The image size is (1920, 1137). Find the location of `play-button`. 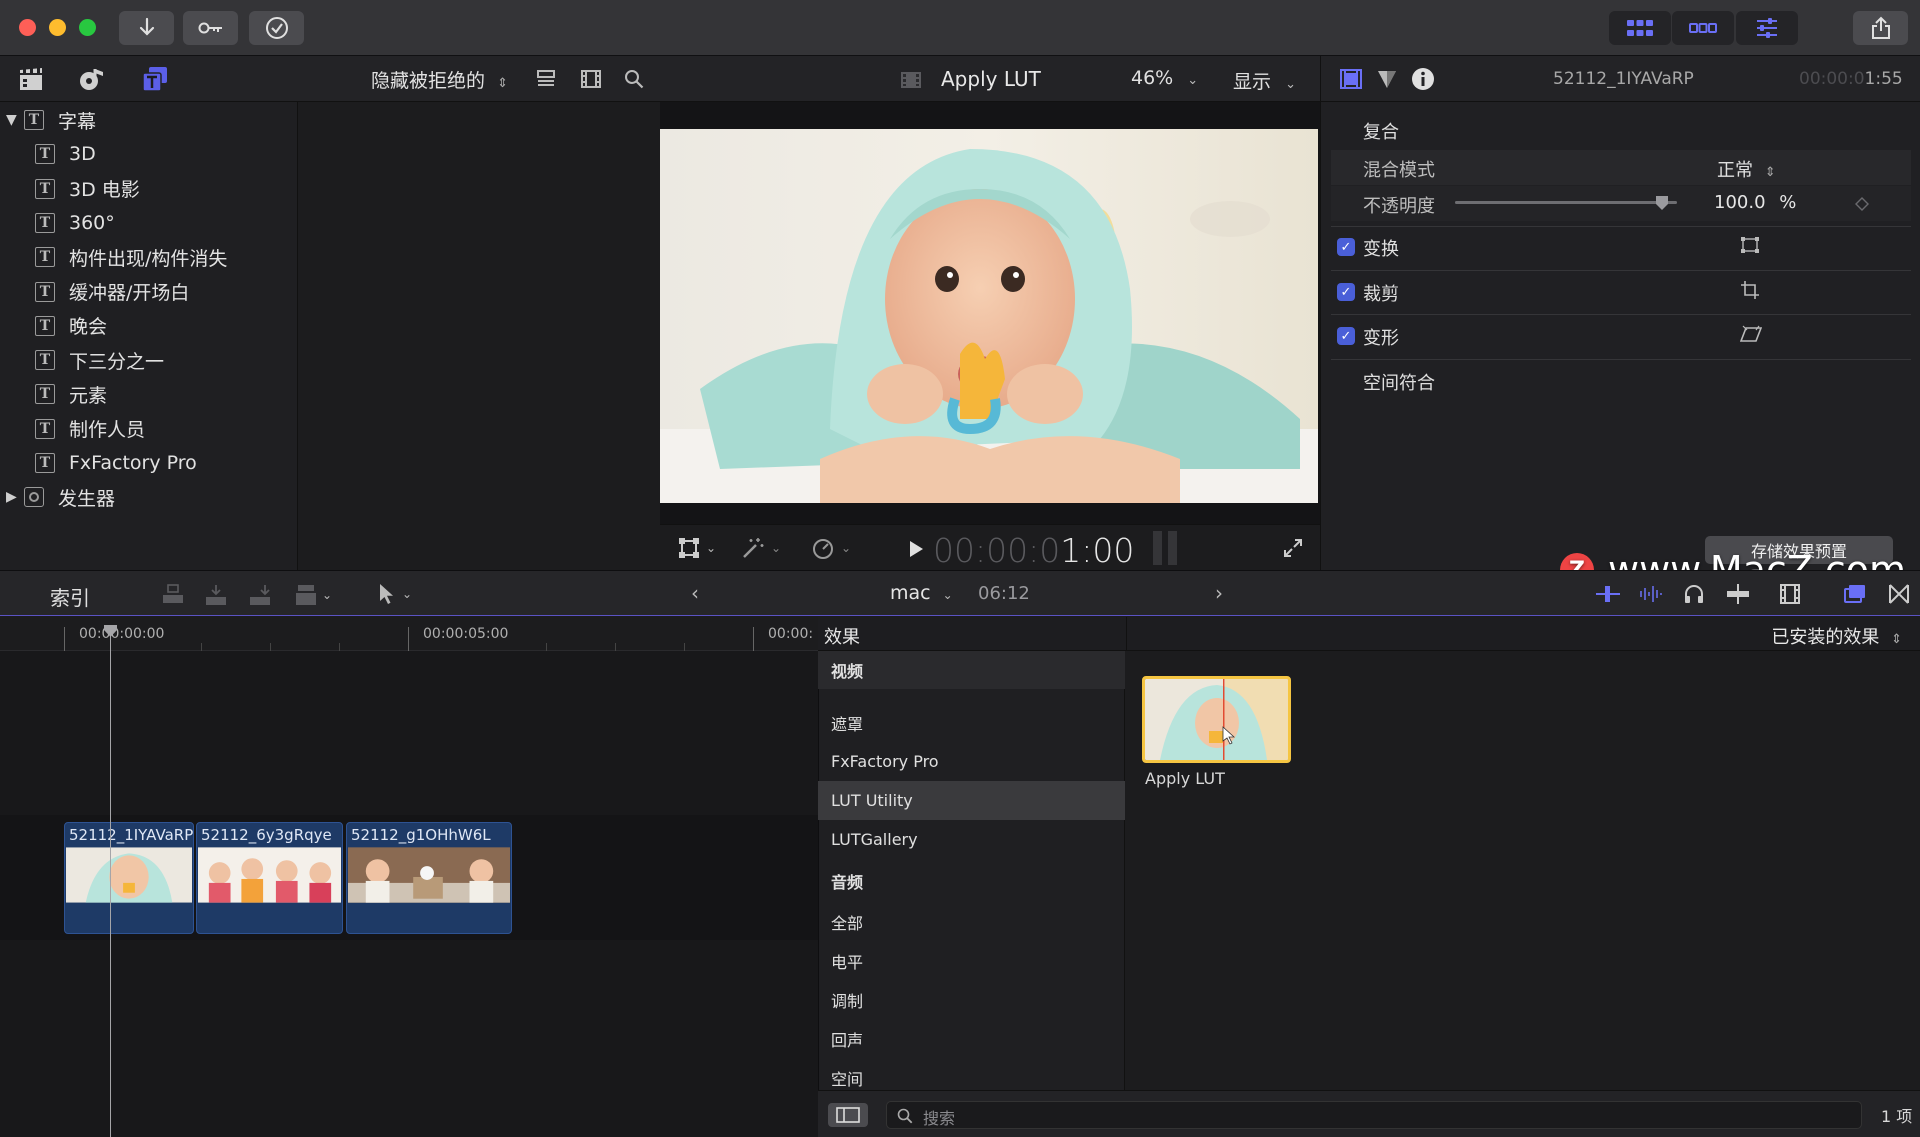

play-button is located at coordinates (916, 549).